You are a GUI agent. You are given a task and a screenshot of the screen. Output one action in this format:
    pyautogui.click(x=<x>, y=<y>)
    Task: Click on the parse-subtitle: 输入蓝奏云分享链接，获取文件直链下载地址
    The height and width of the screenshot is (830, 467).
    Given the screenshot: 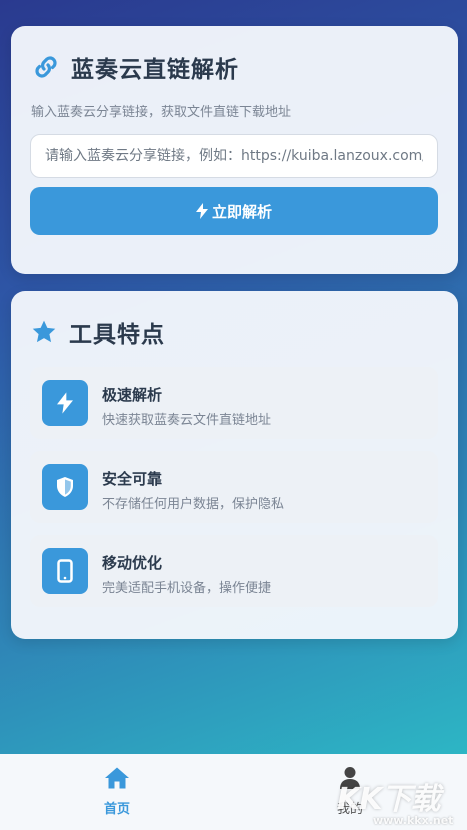 What is the action you would take?
    pyautogui.click(x=161, y=112)
    